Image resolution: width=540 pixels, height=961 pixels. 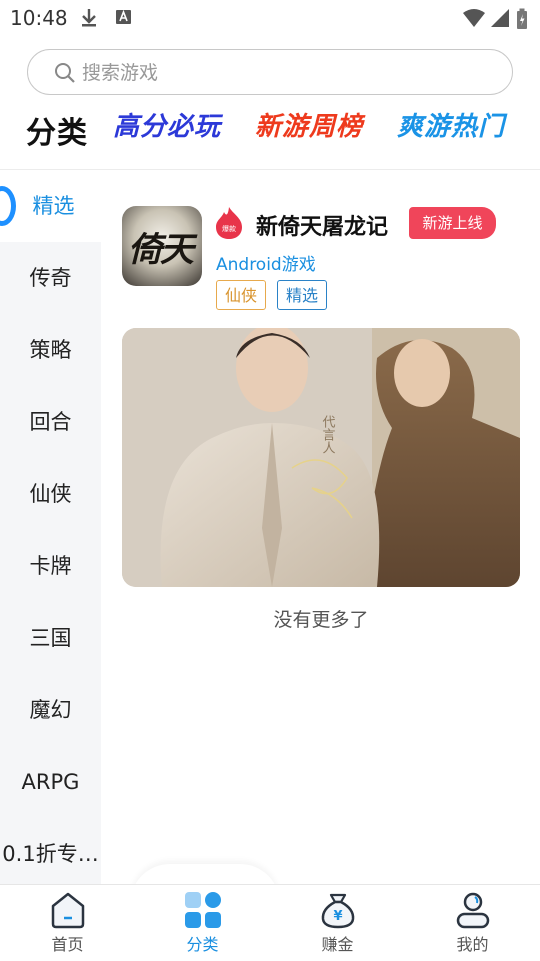 What do you see at coordinates (282, 73) in the screenshot?
I see `search-input` at bounding box center [282, 73].